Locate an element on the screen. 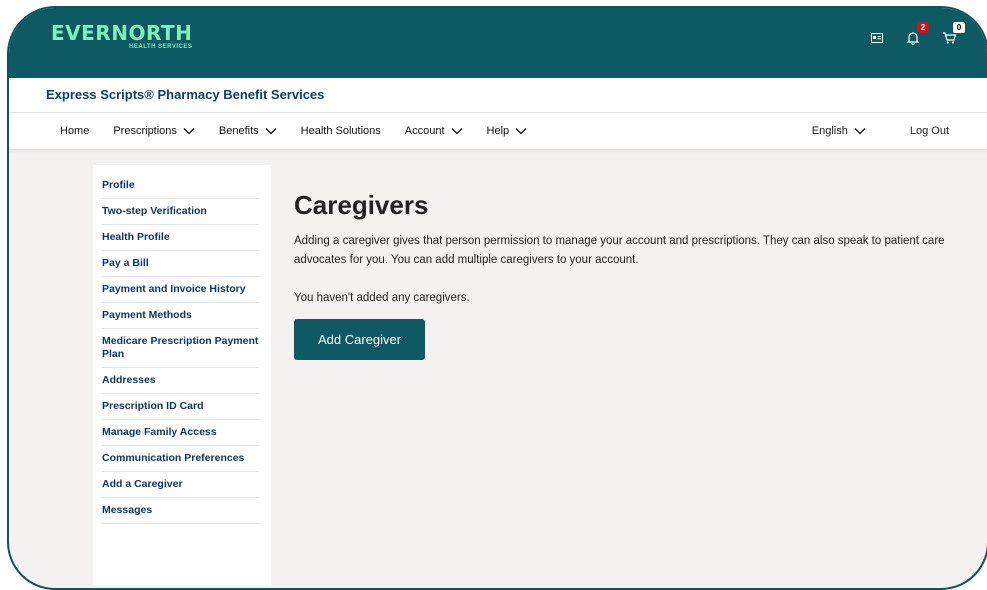  sidebar-item-addresses: Addresses is located at coordinates (180, 381).